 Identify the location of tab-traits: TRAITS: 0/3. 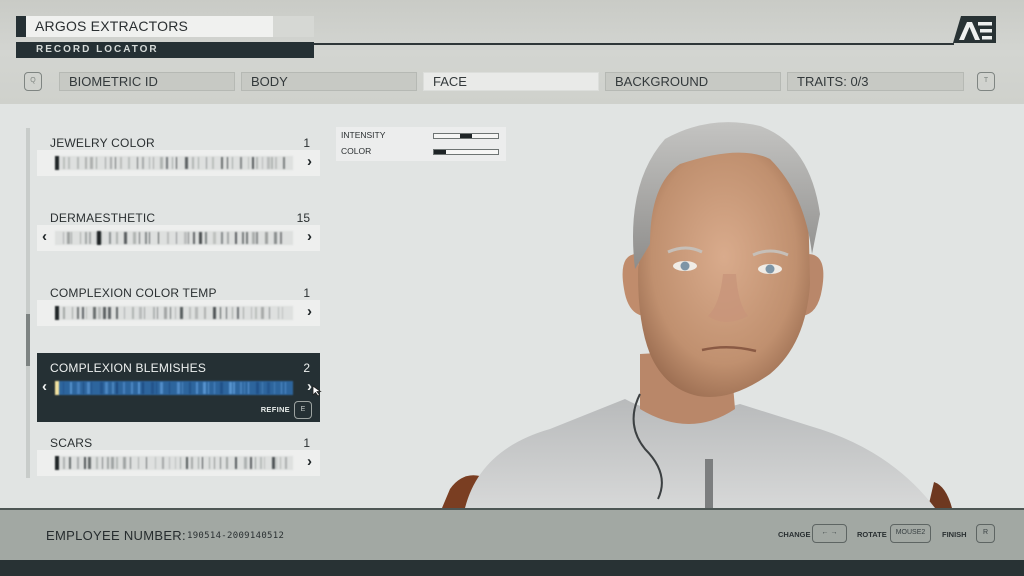
(875, 81).